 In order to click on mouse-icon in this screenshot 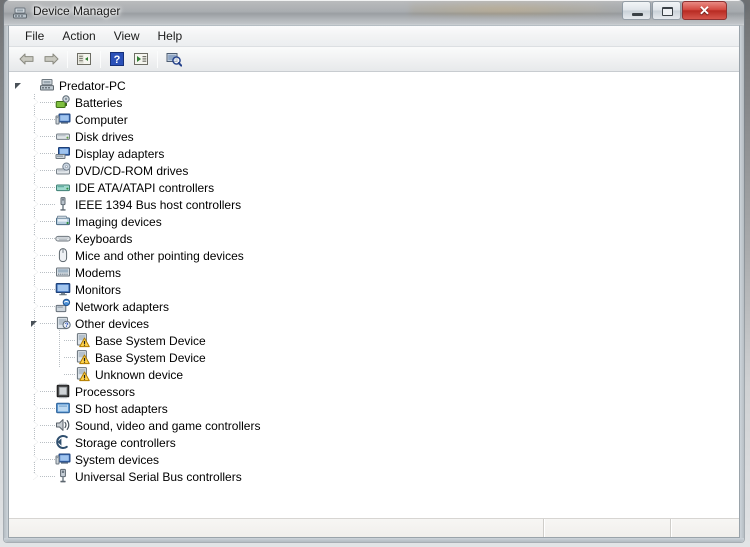, I will do `click(63, 255)`.